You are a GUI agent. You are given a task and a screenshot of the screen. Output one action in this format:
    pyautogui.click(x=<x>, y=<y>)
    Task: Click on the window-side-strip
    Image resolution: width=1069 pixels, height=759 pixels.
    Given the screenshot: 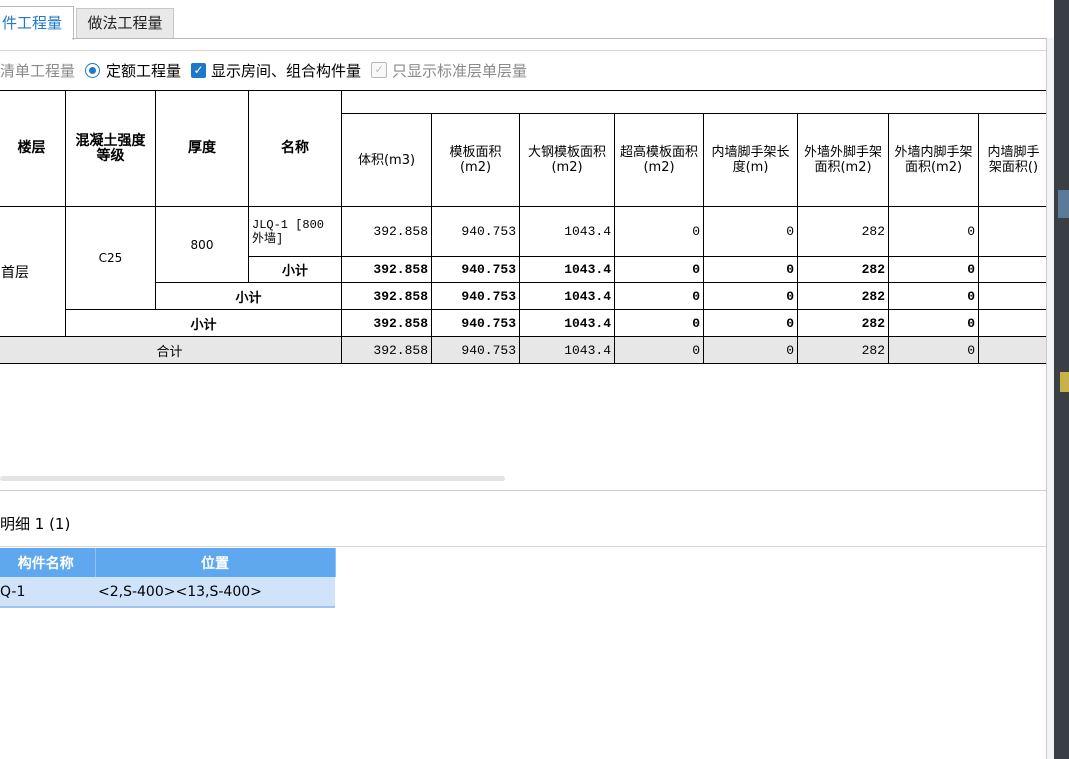 What is the action you would take?
    pyautogui.click(x=1061, y=379)
    